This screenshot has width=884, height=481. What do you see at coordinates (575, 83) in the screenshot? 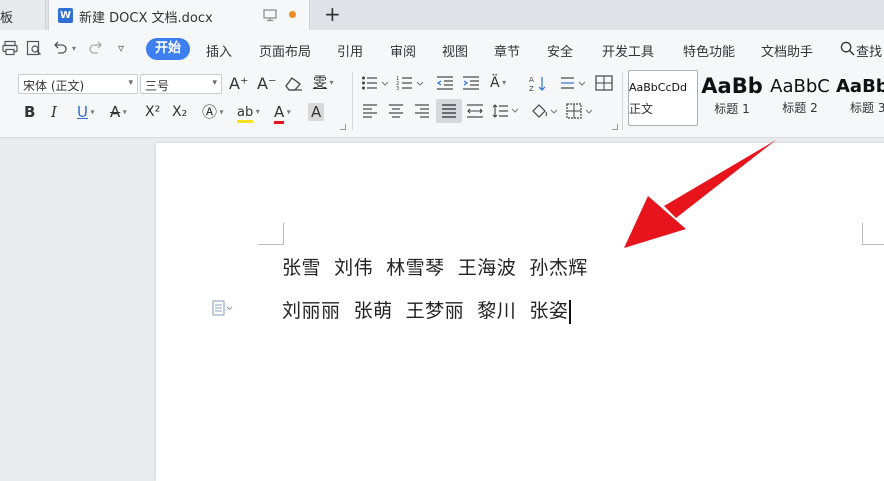
I see `line-spacing-icon` at bounding box center [575, 83].